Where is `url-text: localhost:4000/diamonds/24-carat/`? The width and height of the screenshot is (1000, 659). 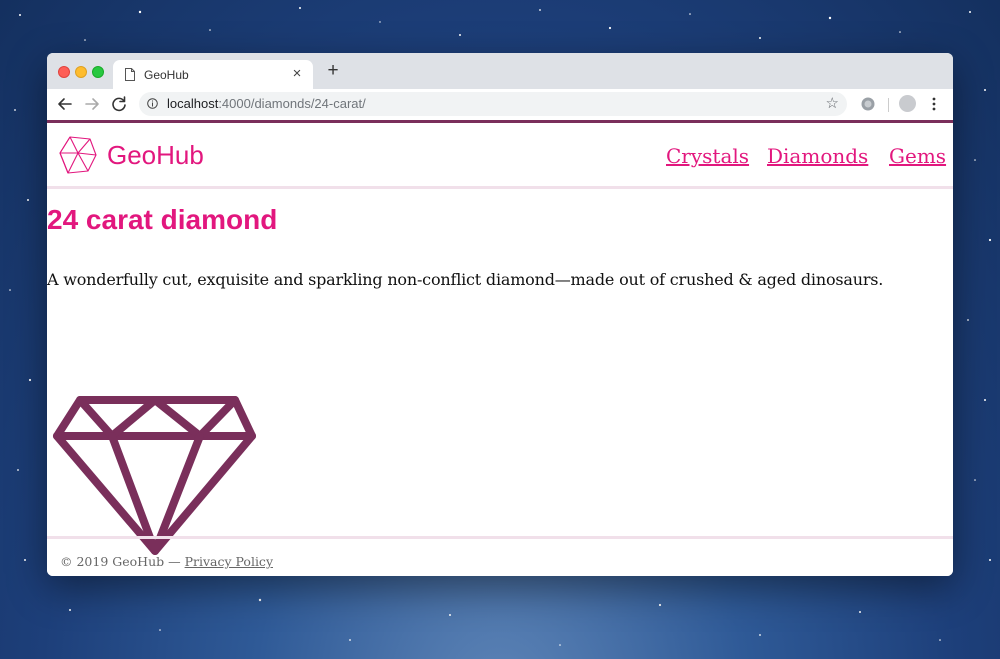
url-text: localhost:4000/diamonds/24-carat/ is located at coordinates (266, 103).